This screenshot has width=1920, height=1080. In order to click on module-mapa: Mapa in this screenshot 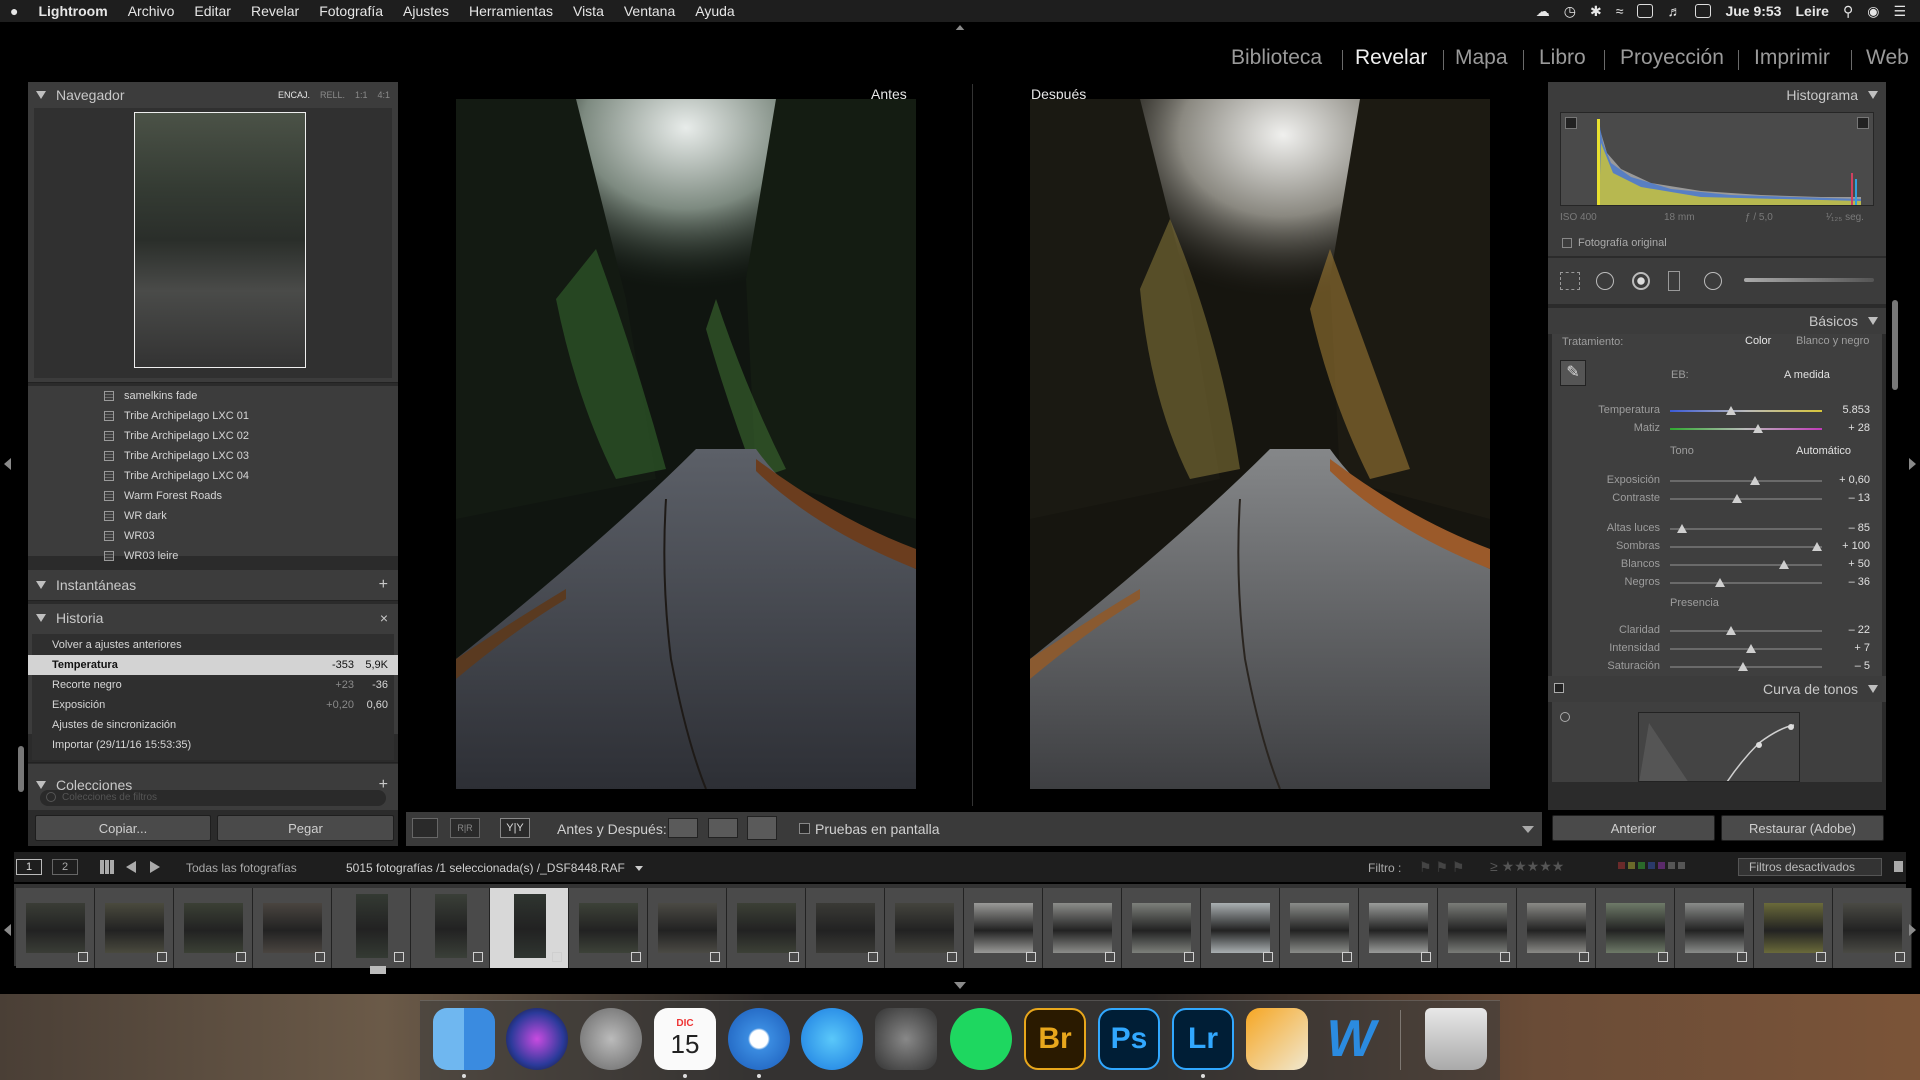, I will do `click(1481, 58)`.